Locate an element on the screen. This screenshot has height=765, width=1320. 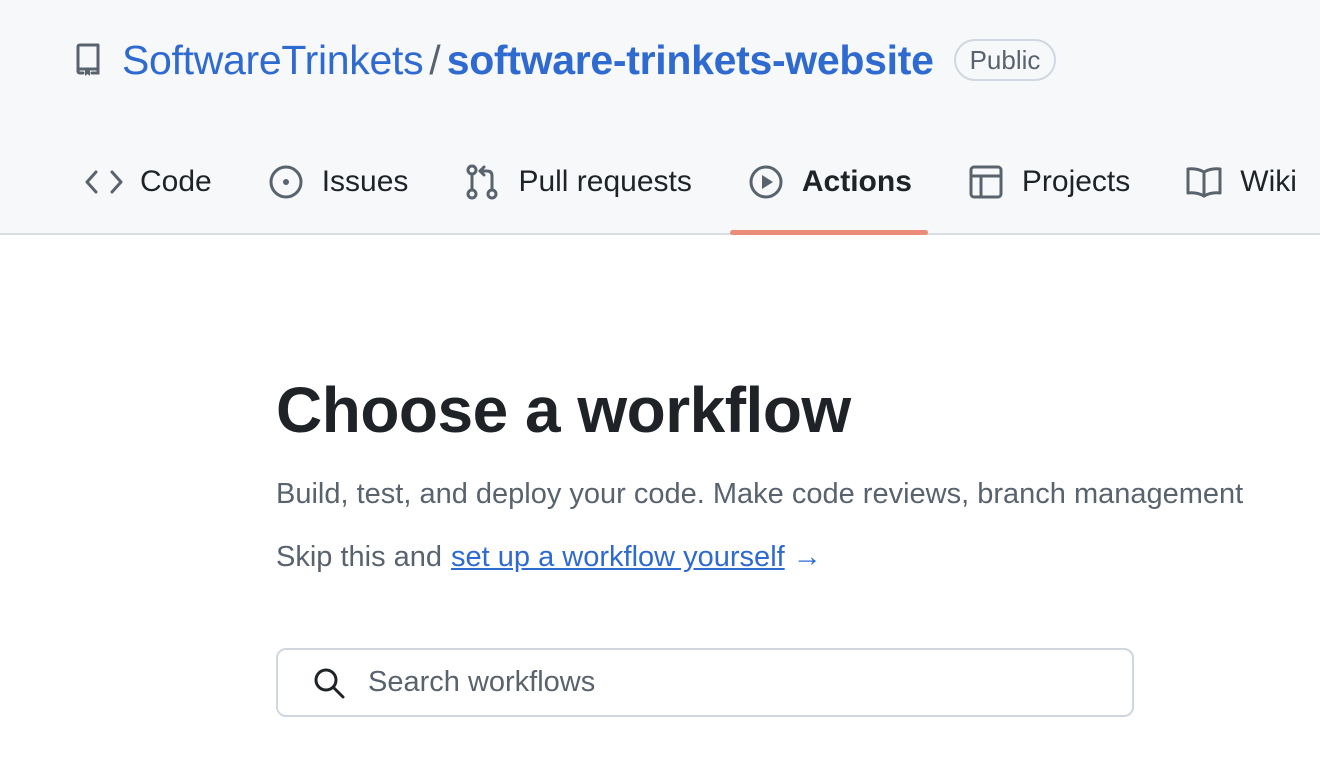
tab-label: Pull requests is located at coordinates (605, 181).